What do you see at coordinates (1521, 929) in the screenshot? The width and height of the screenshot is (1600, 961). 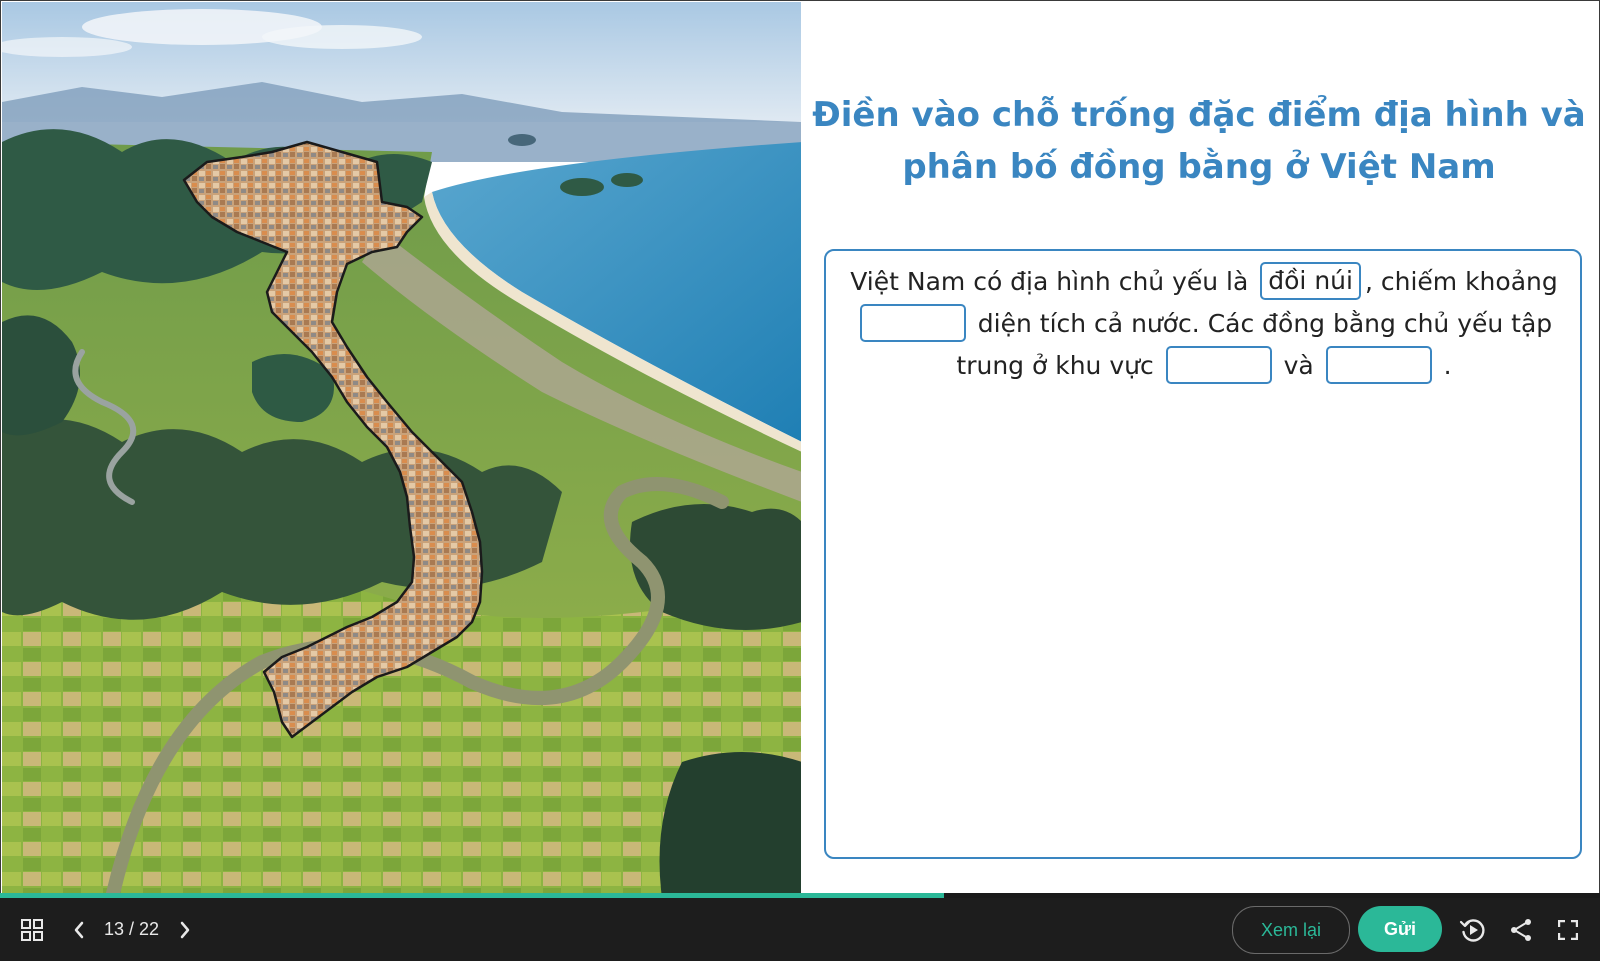 I see `share-icon` at bounding box center [1521, 929].